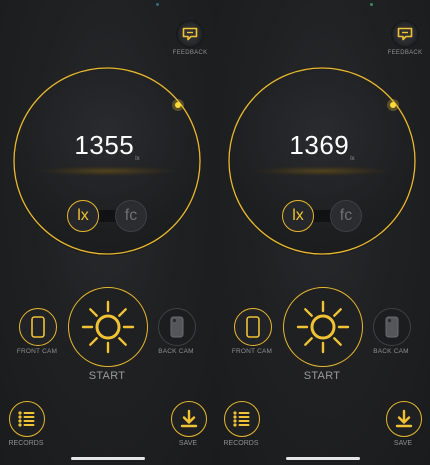 This screenshot has height=465, width=430. I want to click on reading-display: 1355lx, so click(107, 146).